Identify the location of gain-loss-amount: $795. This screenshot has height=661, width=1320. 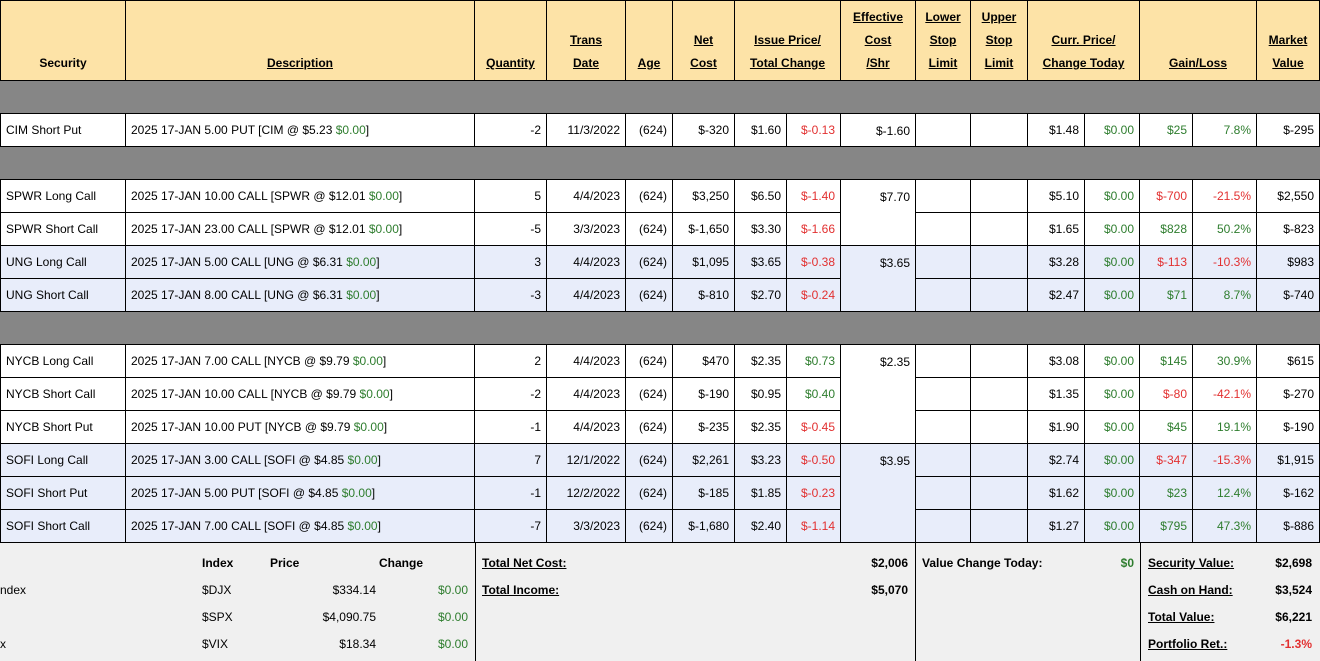
(1173, 526).